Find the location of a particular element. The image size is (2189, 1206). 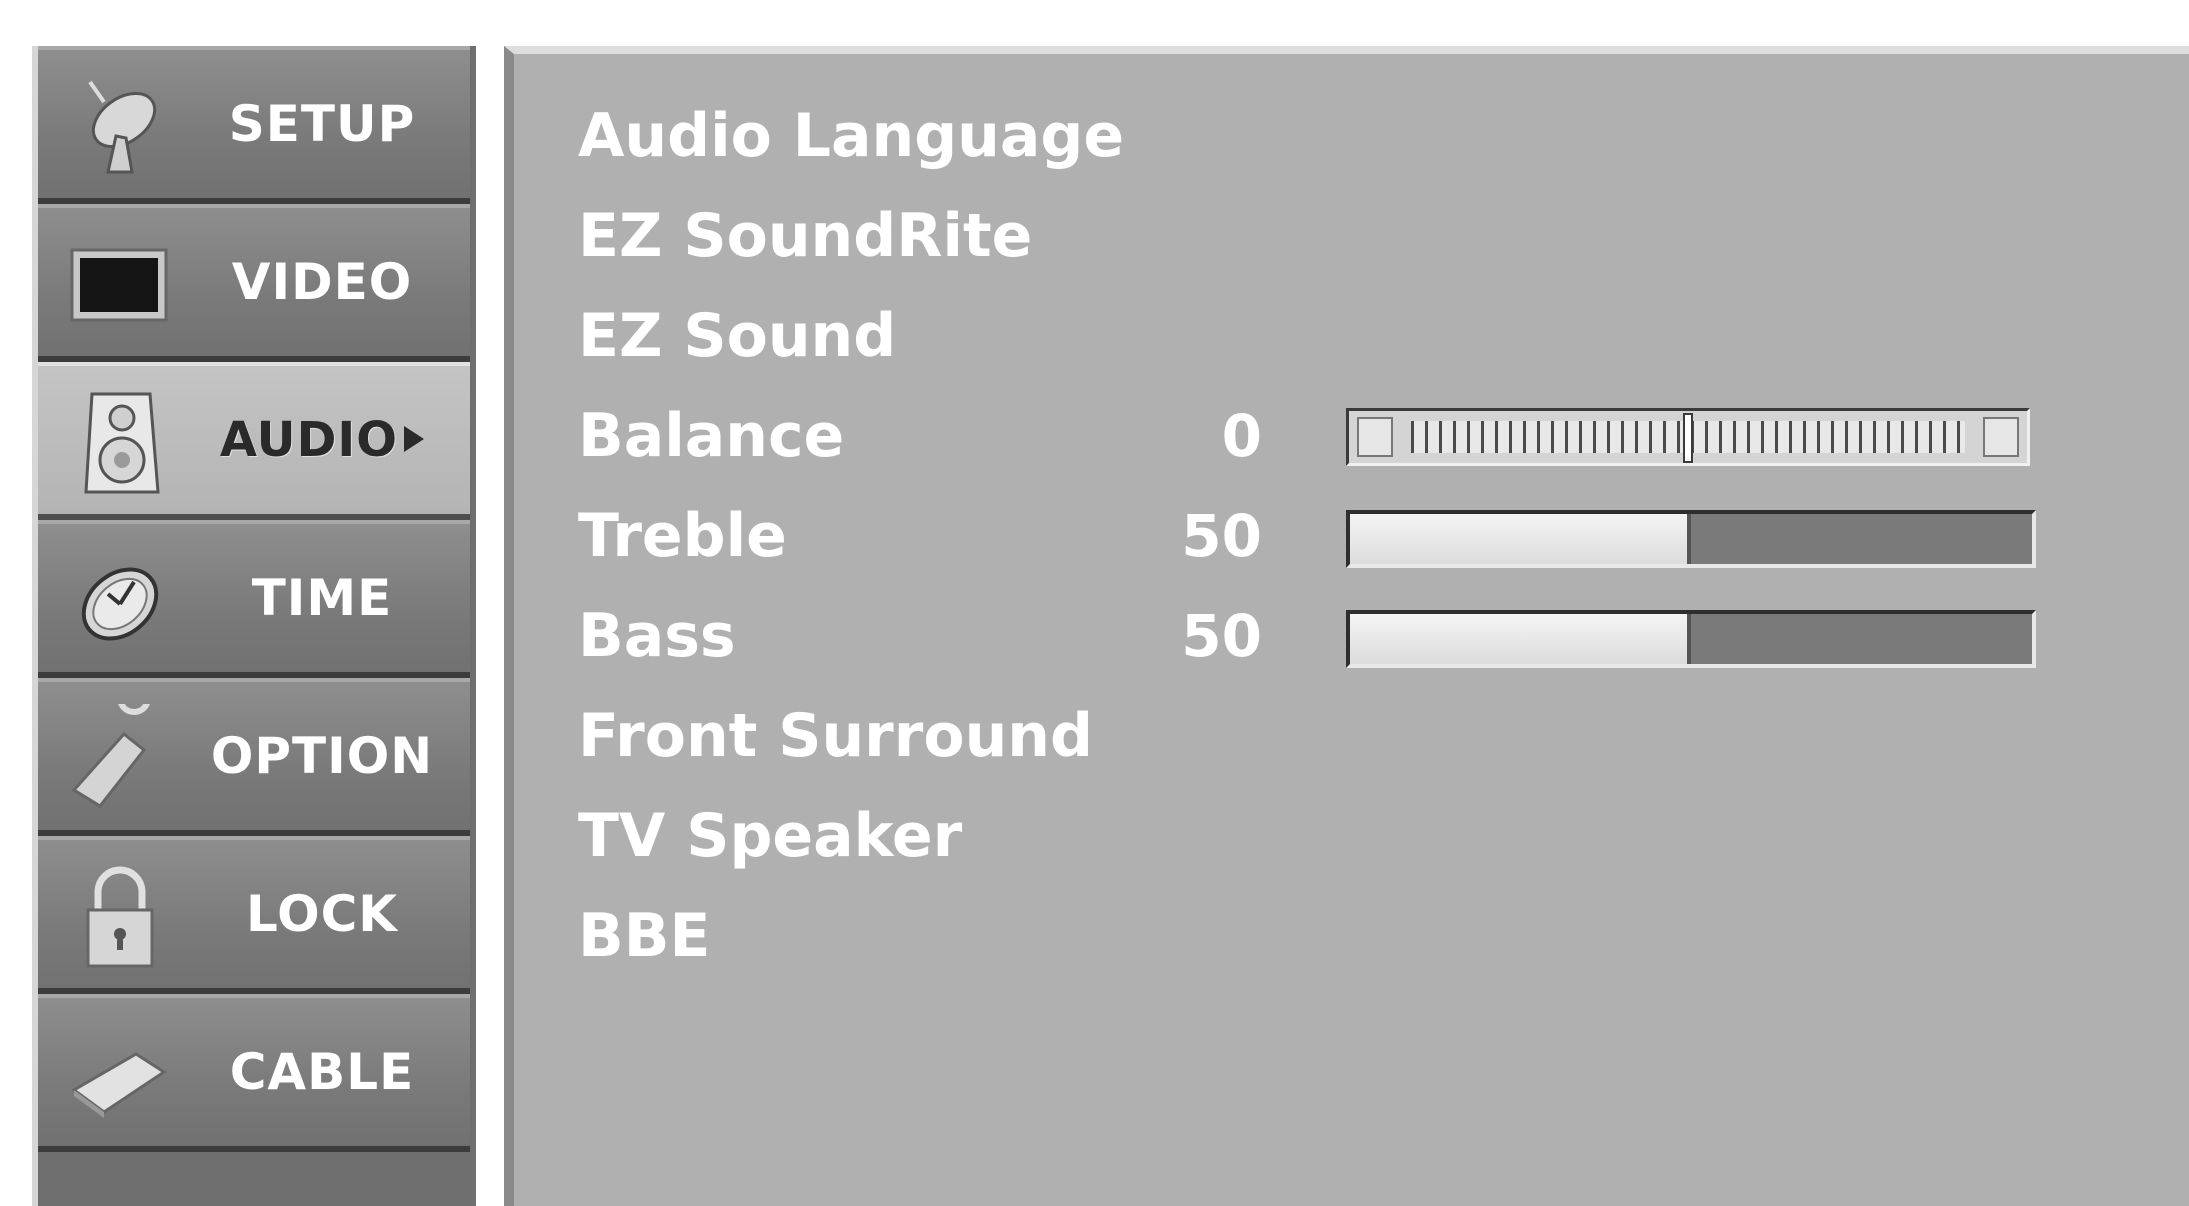

menu-item-ez-soundrite: EZ SoundRite is located at coordinates (805, 236).